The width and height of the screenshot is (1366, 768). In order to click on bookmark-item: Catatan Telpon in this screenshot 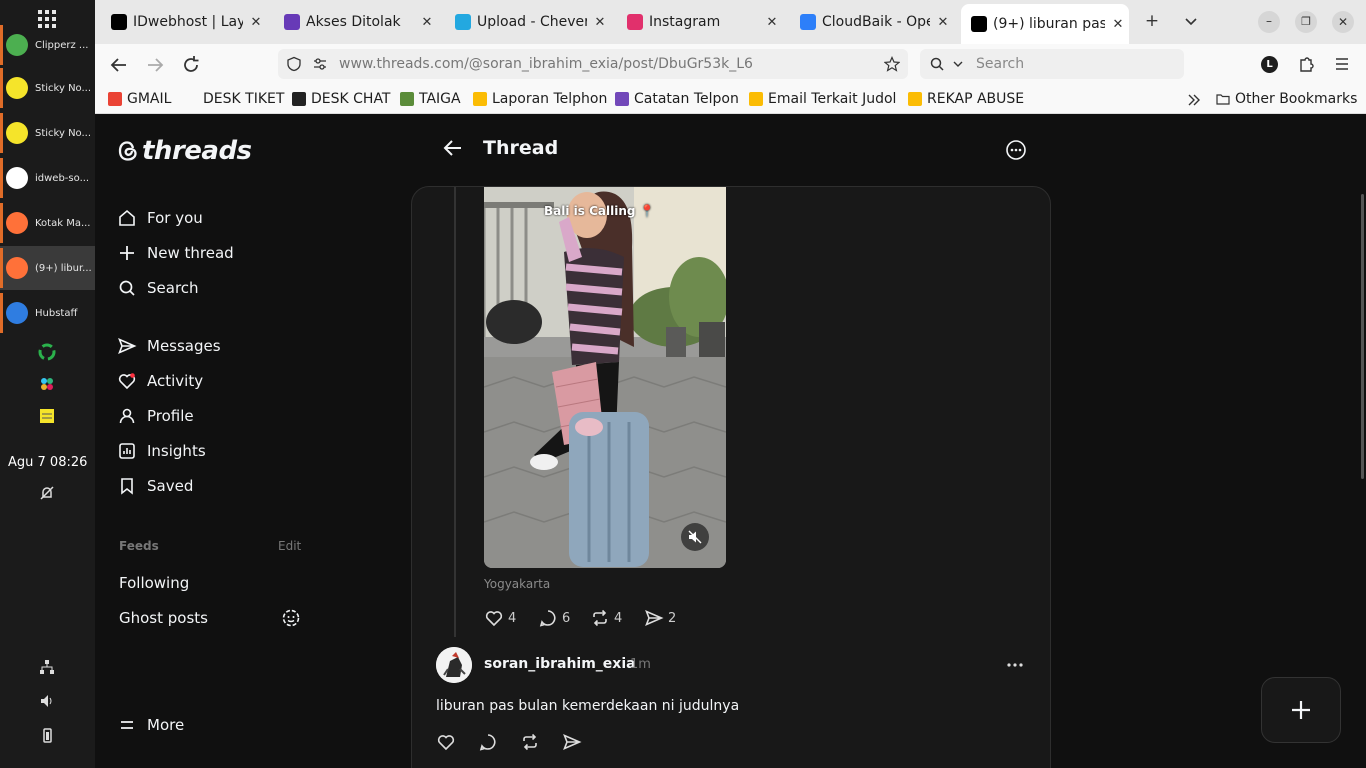, I will do `click(677, 99)`.